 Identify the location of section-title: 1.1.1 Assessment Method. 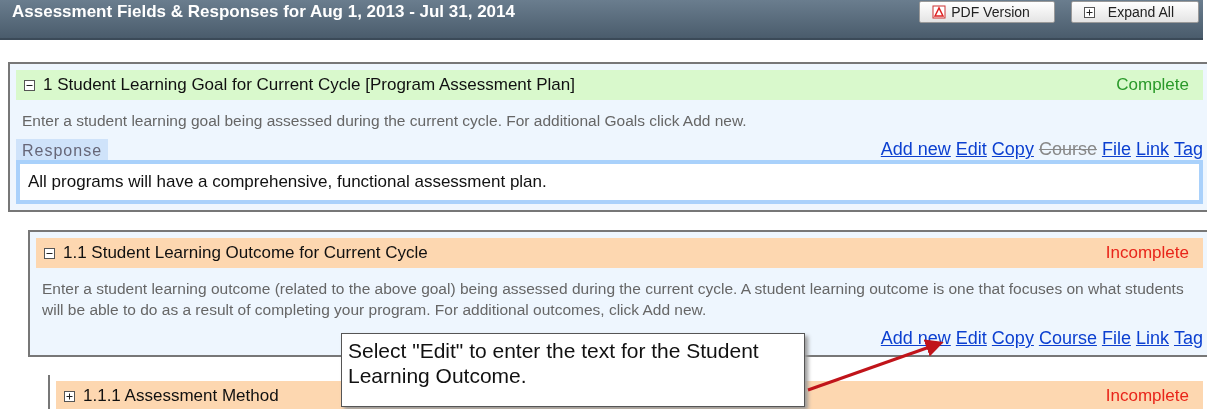
(171, 396).